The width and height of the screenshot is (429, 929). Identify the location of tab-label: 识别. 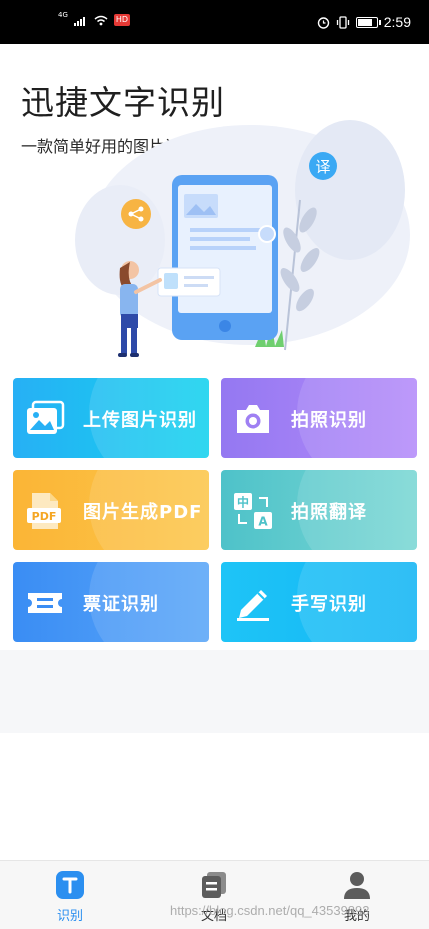
(69, 916).